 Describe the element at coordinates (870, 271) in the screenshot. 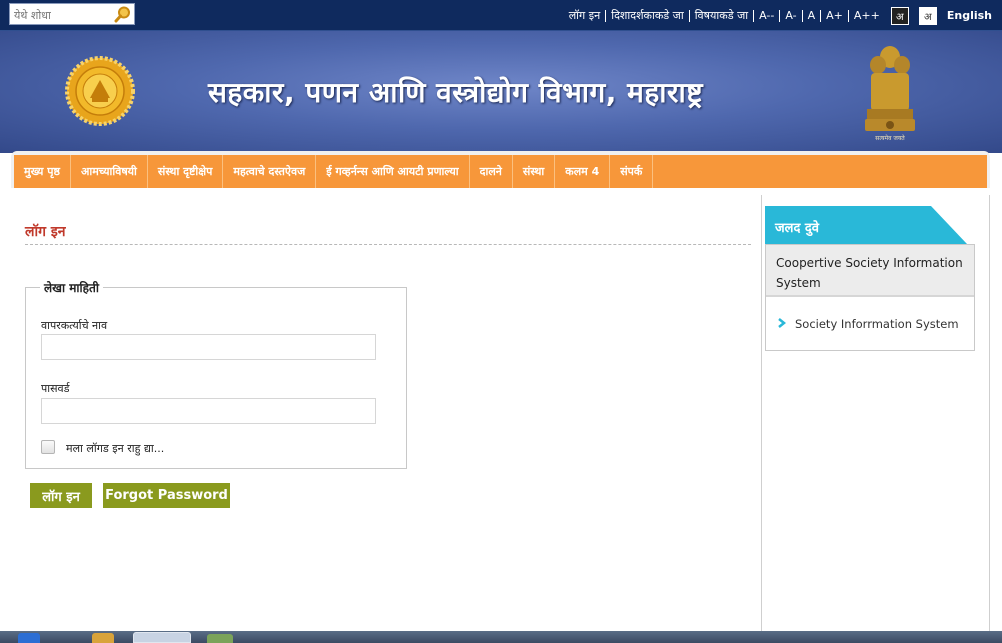

I see `quick-links-section: Coopertive Society Information System` at that location.